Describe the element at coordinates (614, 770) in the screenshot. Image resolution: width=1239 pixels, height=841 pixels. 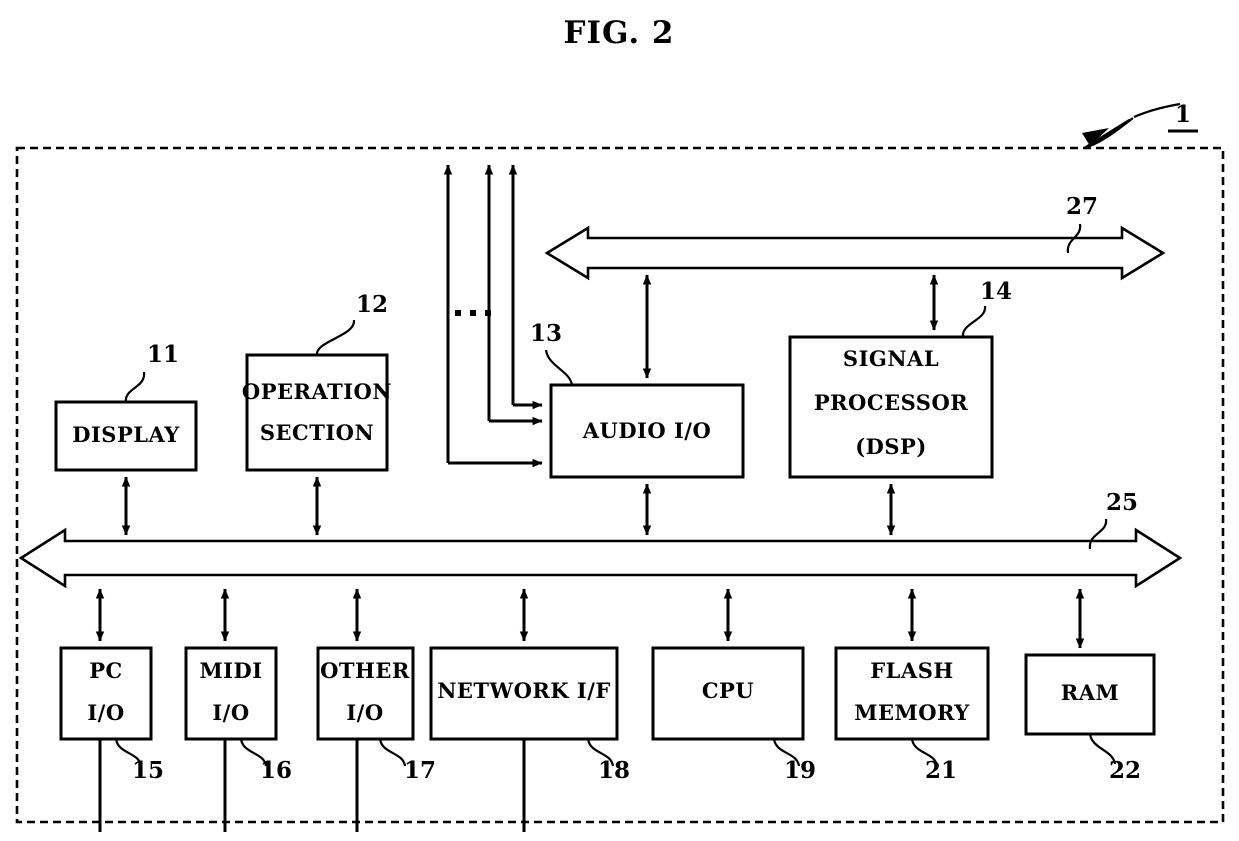
I see `ref-numeral-18: 18` at that location.